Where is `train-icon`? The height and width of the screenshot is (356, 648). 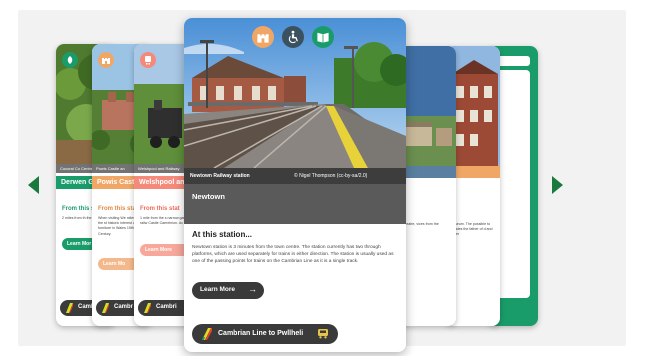
train-icon is located at coordinates (148, 60).